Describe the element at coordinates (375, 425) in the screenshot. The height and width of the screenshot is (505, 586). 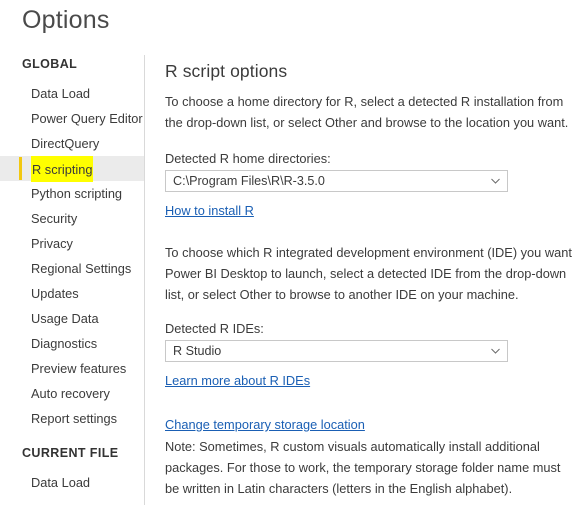
I see `change-storage-row: Change temporary storage location` at that location.